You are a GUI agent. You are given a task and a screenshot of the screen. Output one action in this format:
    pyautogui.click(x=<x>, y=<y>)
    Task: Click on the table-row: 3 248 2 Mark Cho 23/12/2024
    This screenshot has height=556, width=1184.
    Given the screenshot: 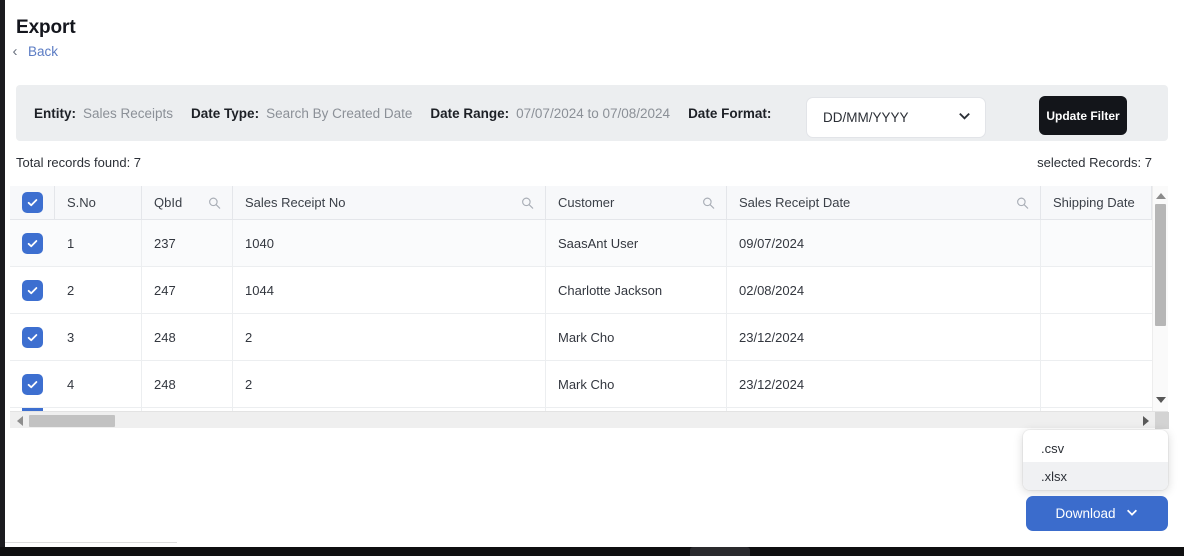 What is the action you would take?
    pyautogui.click(x=581, y=337)
    